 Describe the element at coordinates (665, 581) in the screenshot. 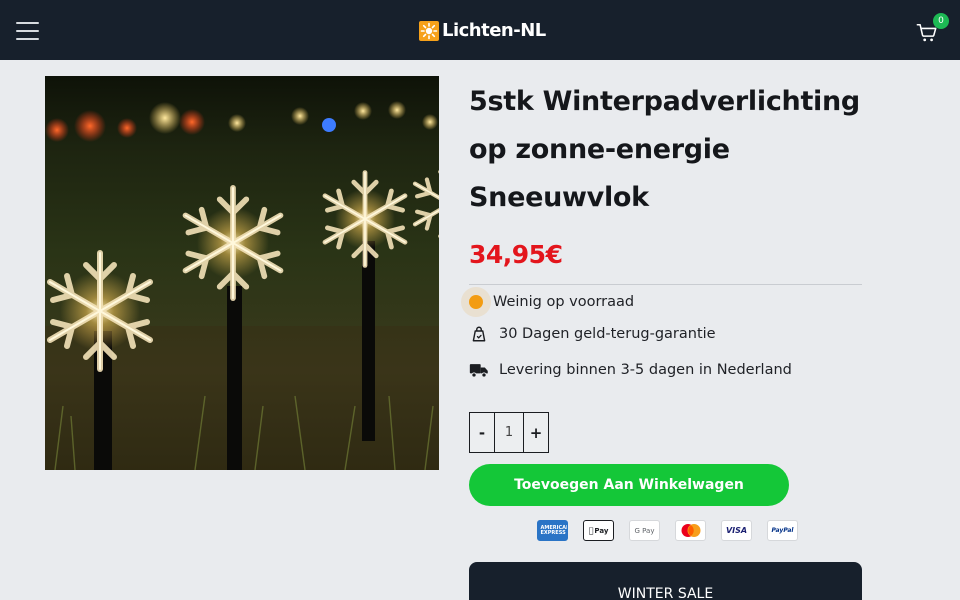

I see `winter-sale-banner: WINTER SALE` at that location.